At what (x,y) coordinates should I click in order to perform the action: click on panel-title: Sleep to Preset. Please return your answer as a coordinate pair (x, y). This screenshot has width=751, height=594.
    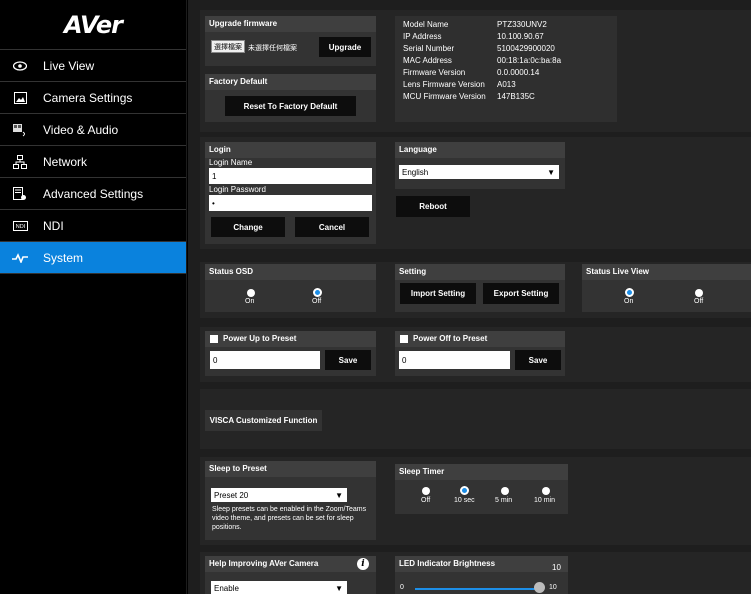
    Looking at the image, I should click on (290, 469).